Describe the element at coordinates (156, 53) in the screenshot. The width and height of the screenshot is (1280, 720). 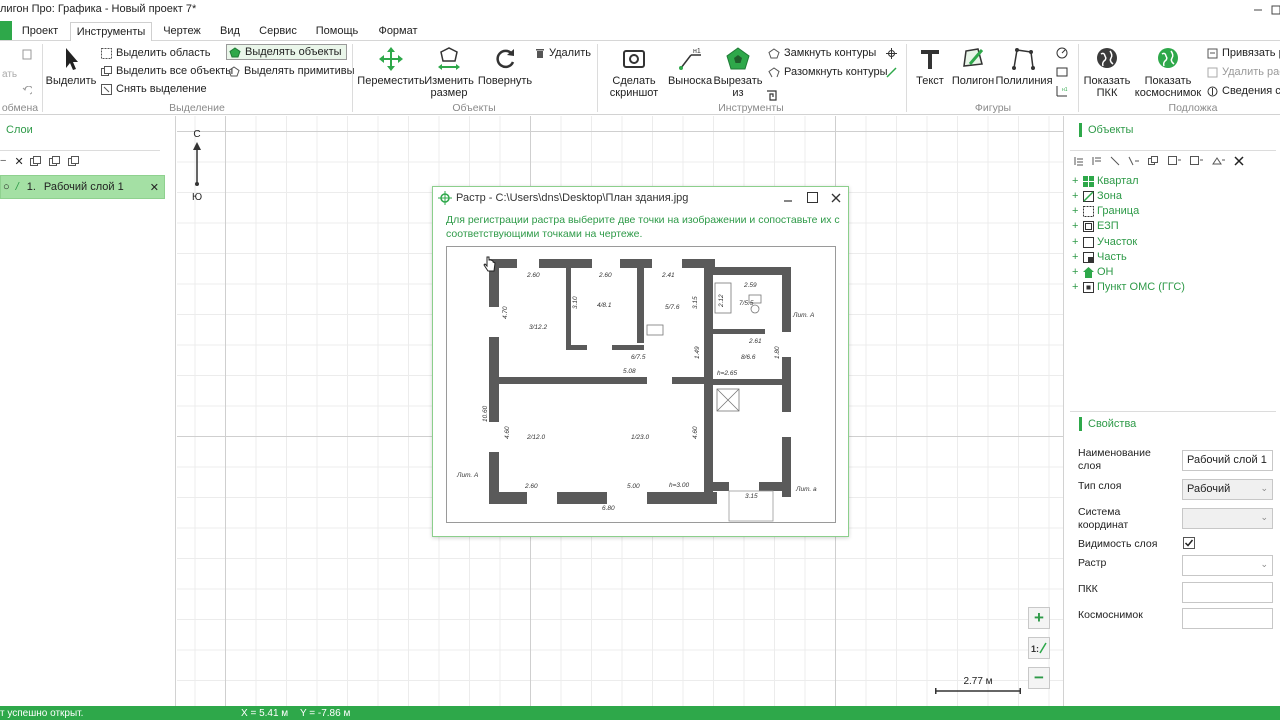
I see `select-area-button: Выделить область` at that location.